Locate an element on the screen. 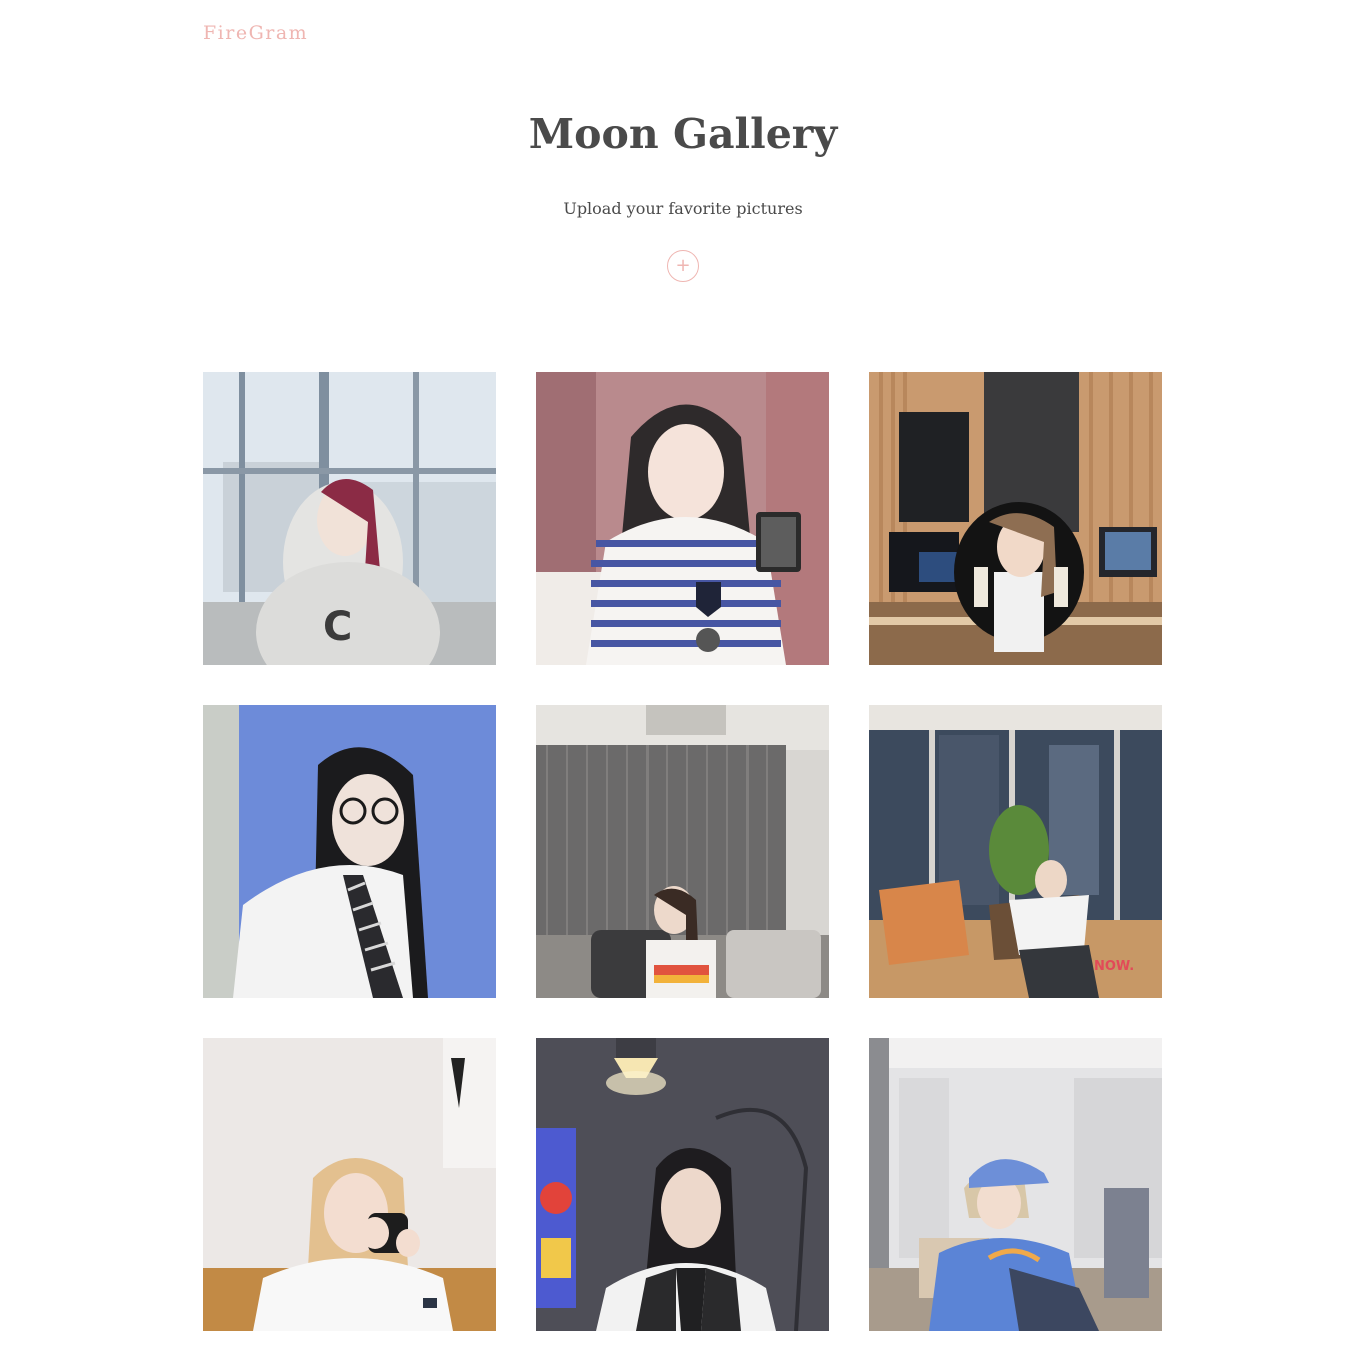 Image resolution: width=1366 pixels, height=1360 pixels. plus-icon: + is located at coordinates (683, 265).